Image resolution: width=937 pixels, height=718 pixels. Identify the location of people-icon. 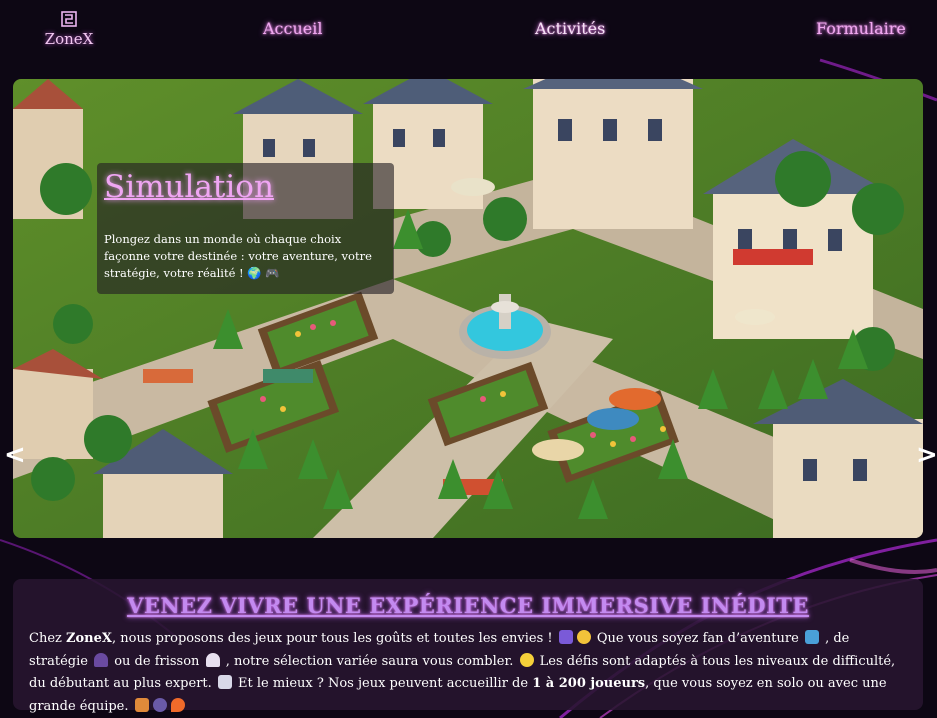
(159, 704).